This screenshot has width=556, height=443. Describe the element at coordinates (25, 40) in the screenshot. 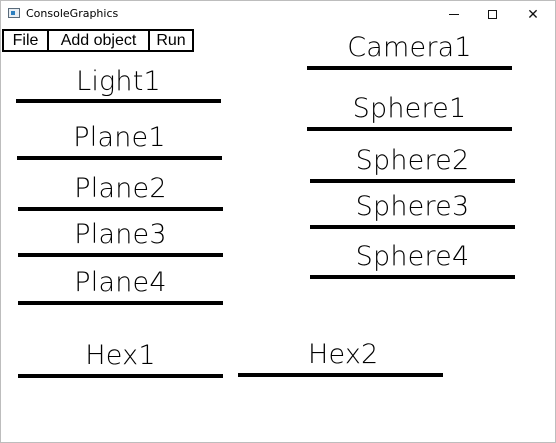

I see `file-menu-button: File` at that location.